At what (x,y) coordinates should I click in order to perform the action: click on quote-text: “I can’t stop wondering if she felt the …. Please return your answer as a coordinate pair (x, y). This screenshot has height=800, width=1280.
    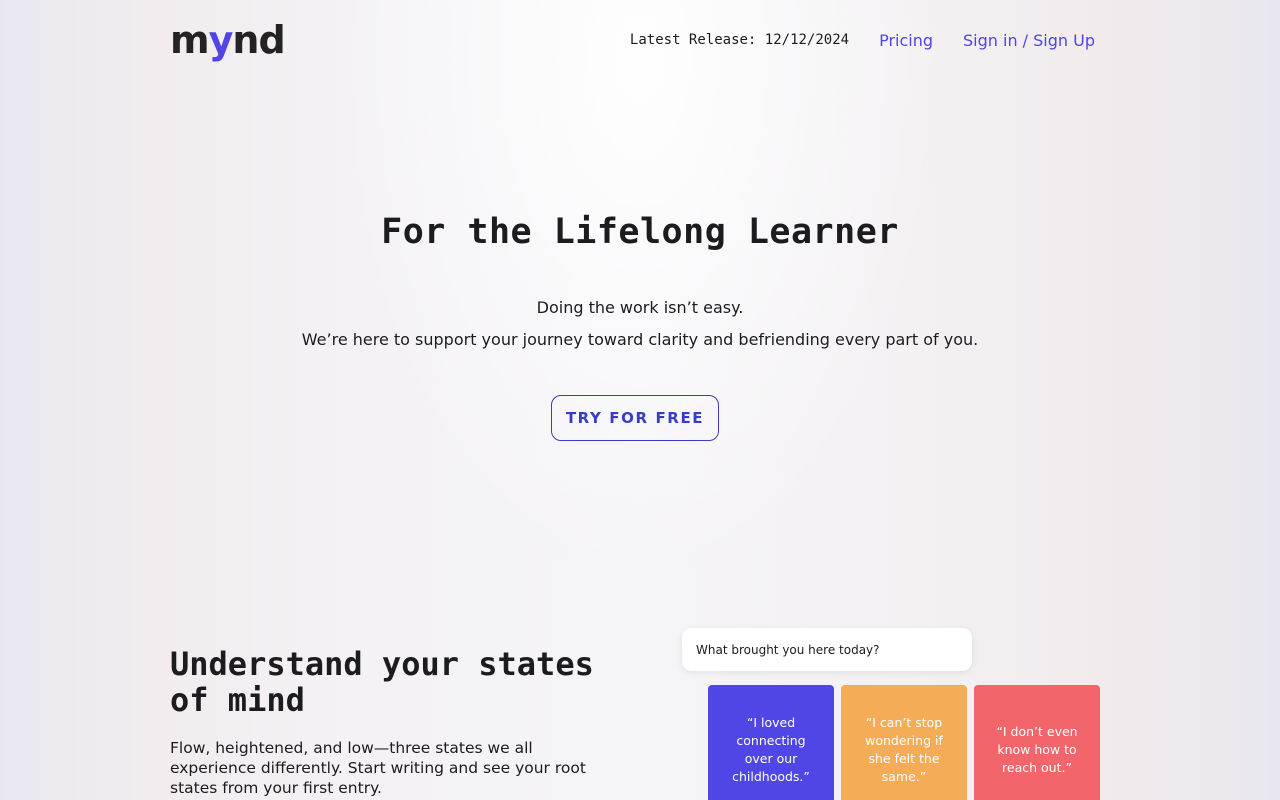
    Looking at the image, I should click on (904, 749).